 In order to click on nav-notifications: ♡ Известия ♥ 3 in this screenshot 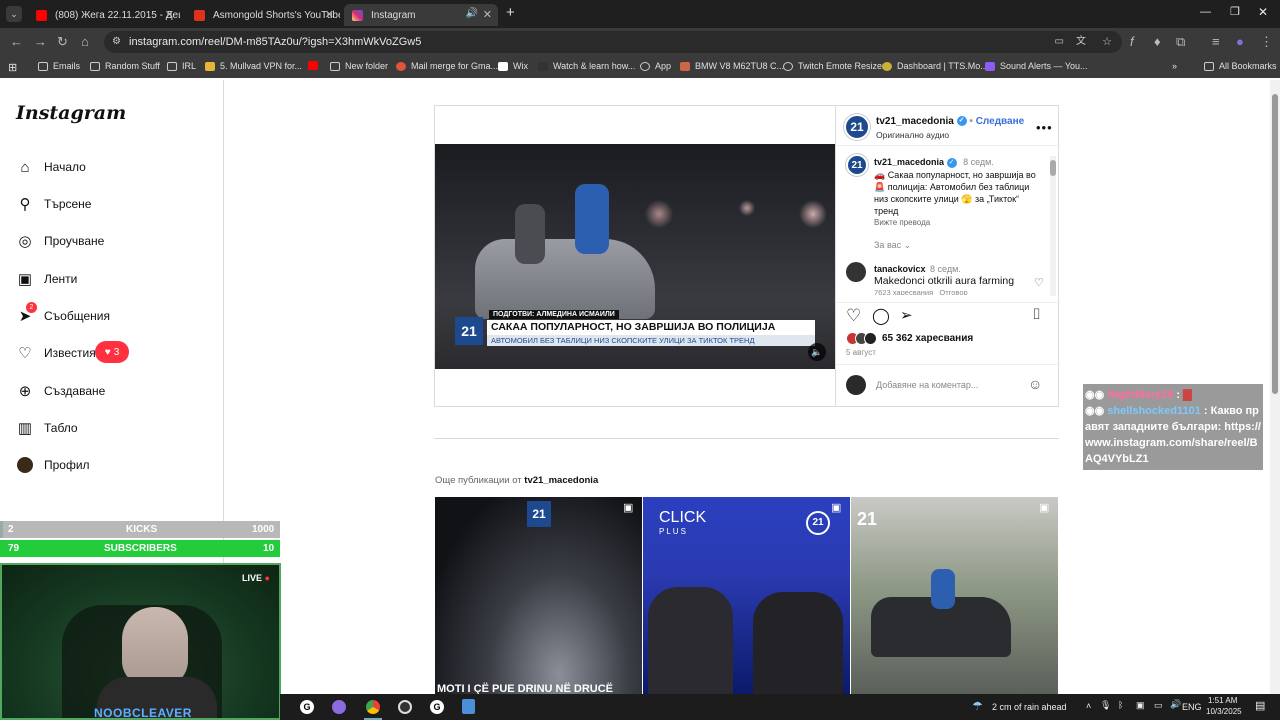, I will do `click(72, 352)`.